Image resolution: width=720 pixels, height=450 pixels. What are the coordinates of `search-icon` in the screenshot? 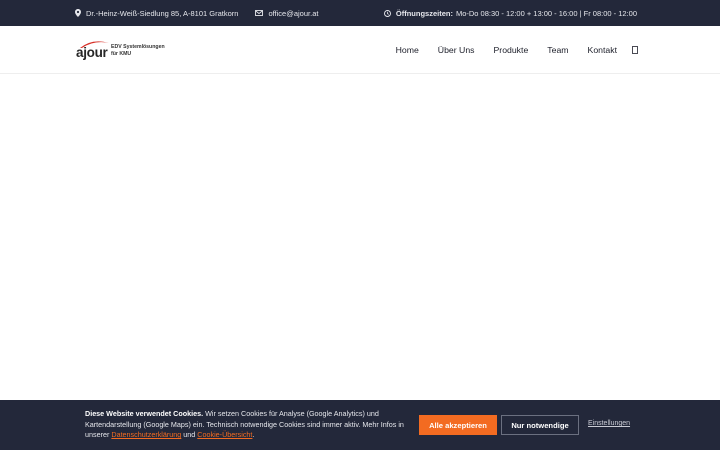 It's located at (635, 50).